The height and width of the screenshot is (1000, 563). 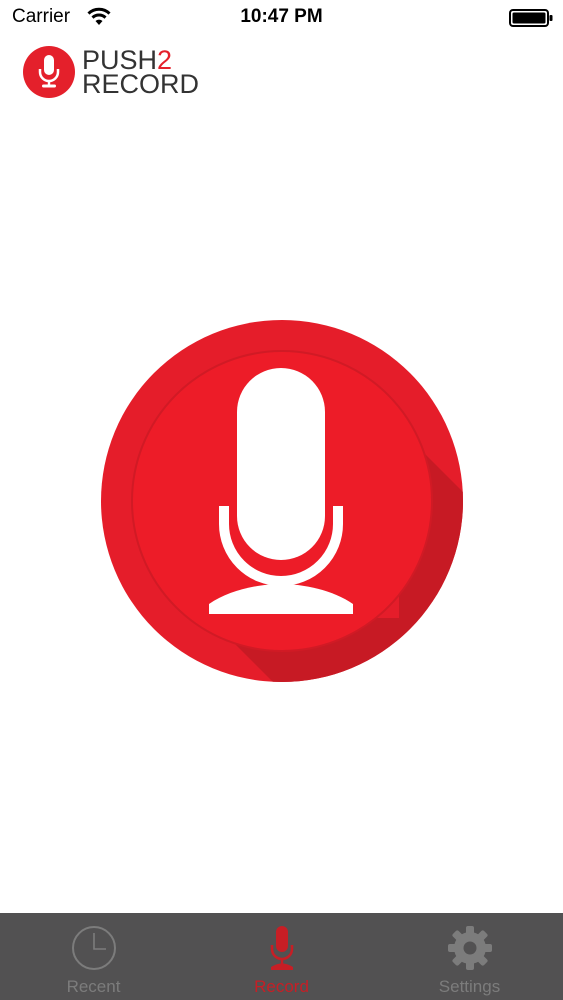 I want to click on tab-settings: Settings, so click(x=469, y=956).